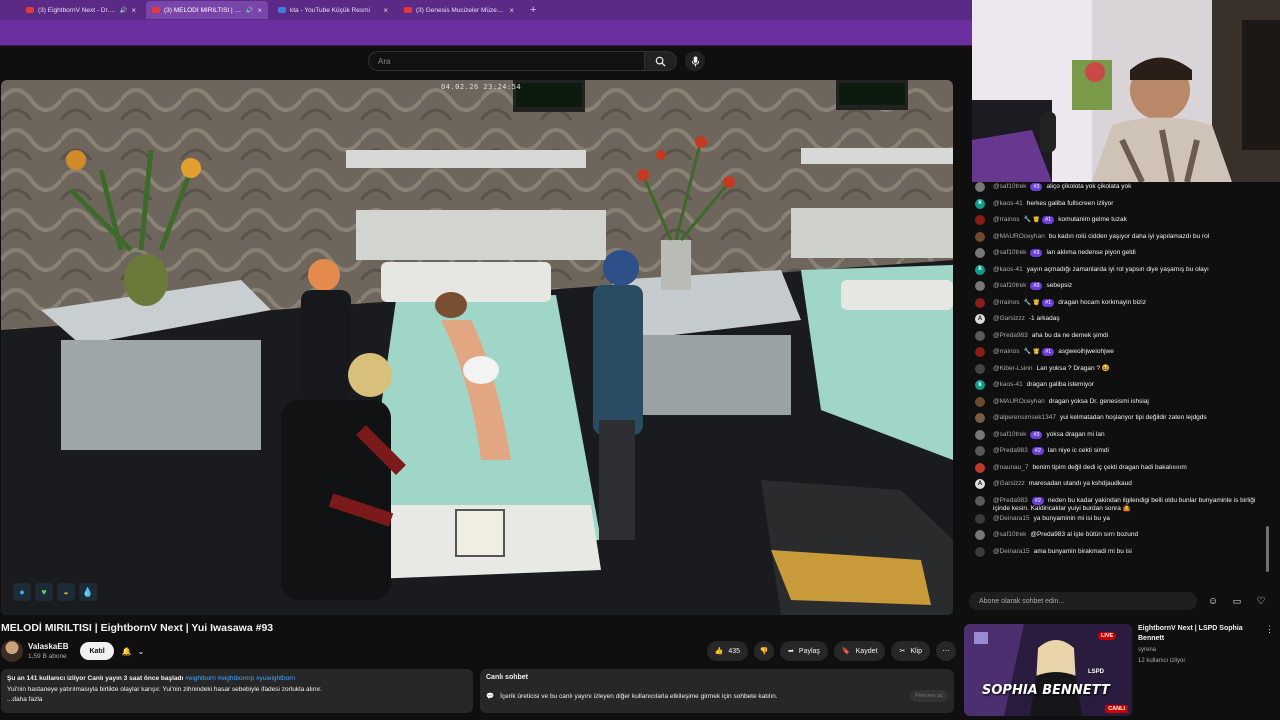  Describe the element at coordinates (804, 651) in the screenshot. I see `share-button: ➦ Paylaş` at that location.